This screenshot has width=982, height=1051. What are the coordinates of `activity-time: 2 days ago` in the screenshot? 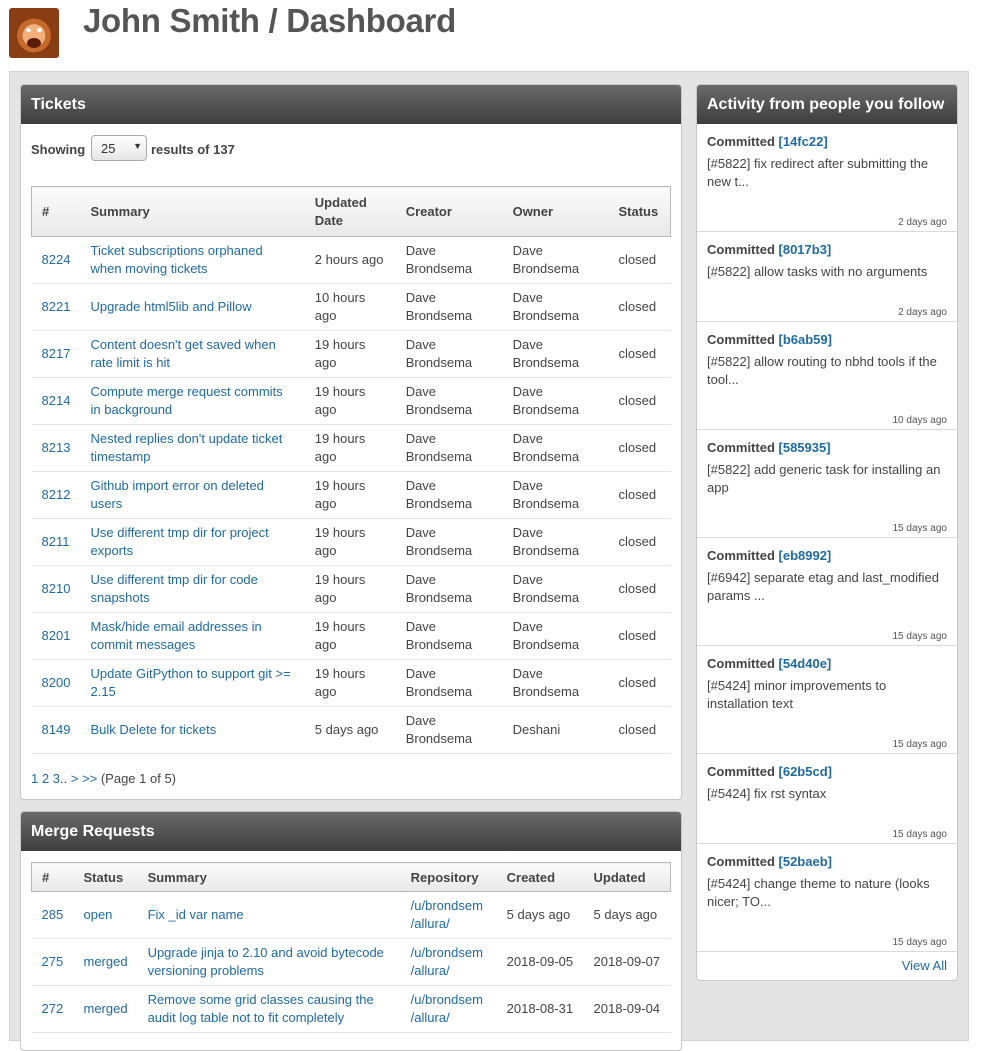 It's located at (922, 222).